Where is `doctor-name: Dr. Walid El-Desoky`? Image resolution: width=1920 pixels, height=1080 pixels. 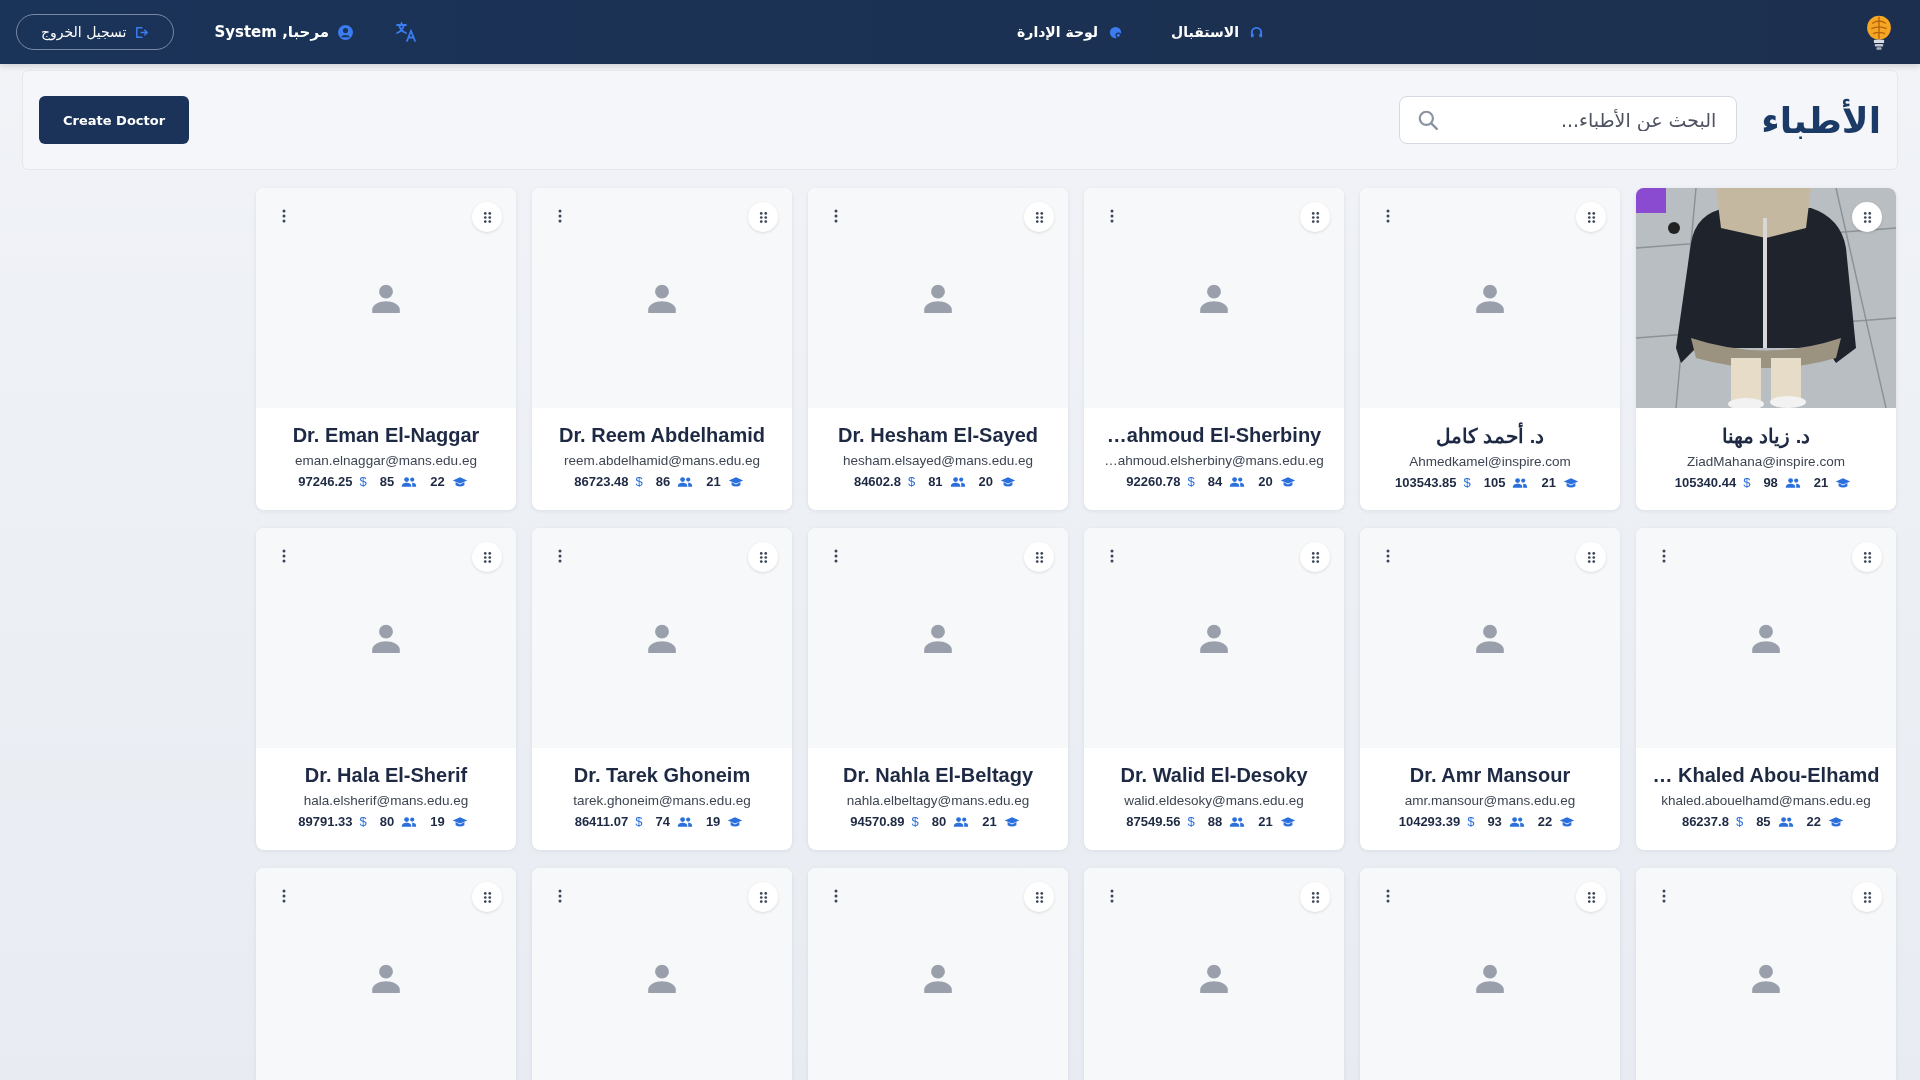 doctor-name: Dr. Walid El-Desoky is located at coordinates (1214, 775).